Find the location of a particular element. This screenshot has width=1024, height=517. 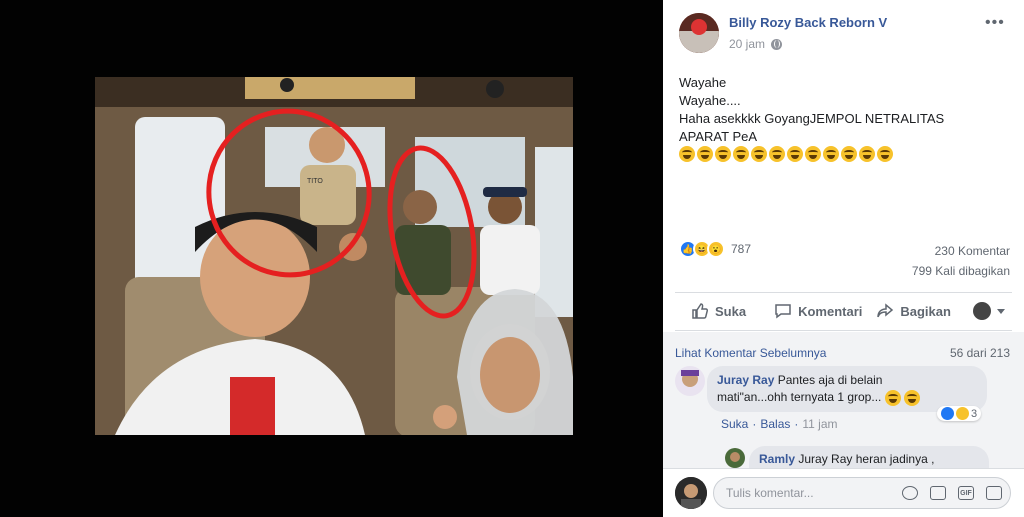

camera-icon is located at coordinates (938, 493).